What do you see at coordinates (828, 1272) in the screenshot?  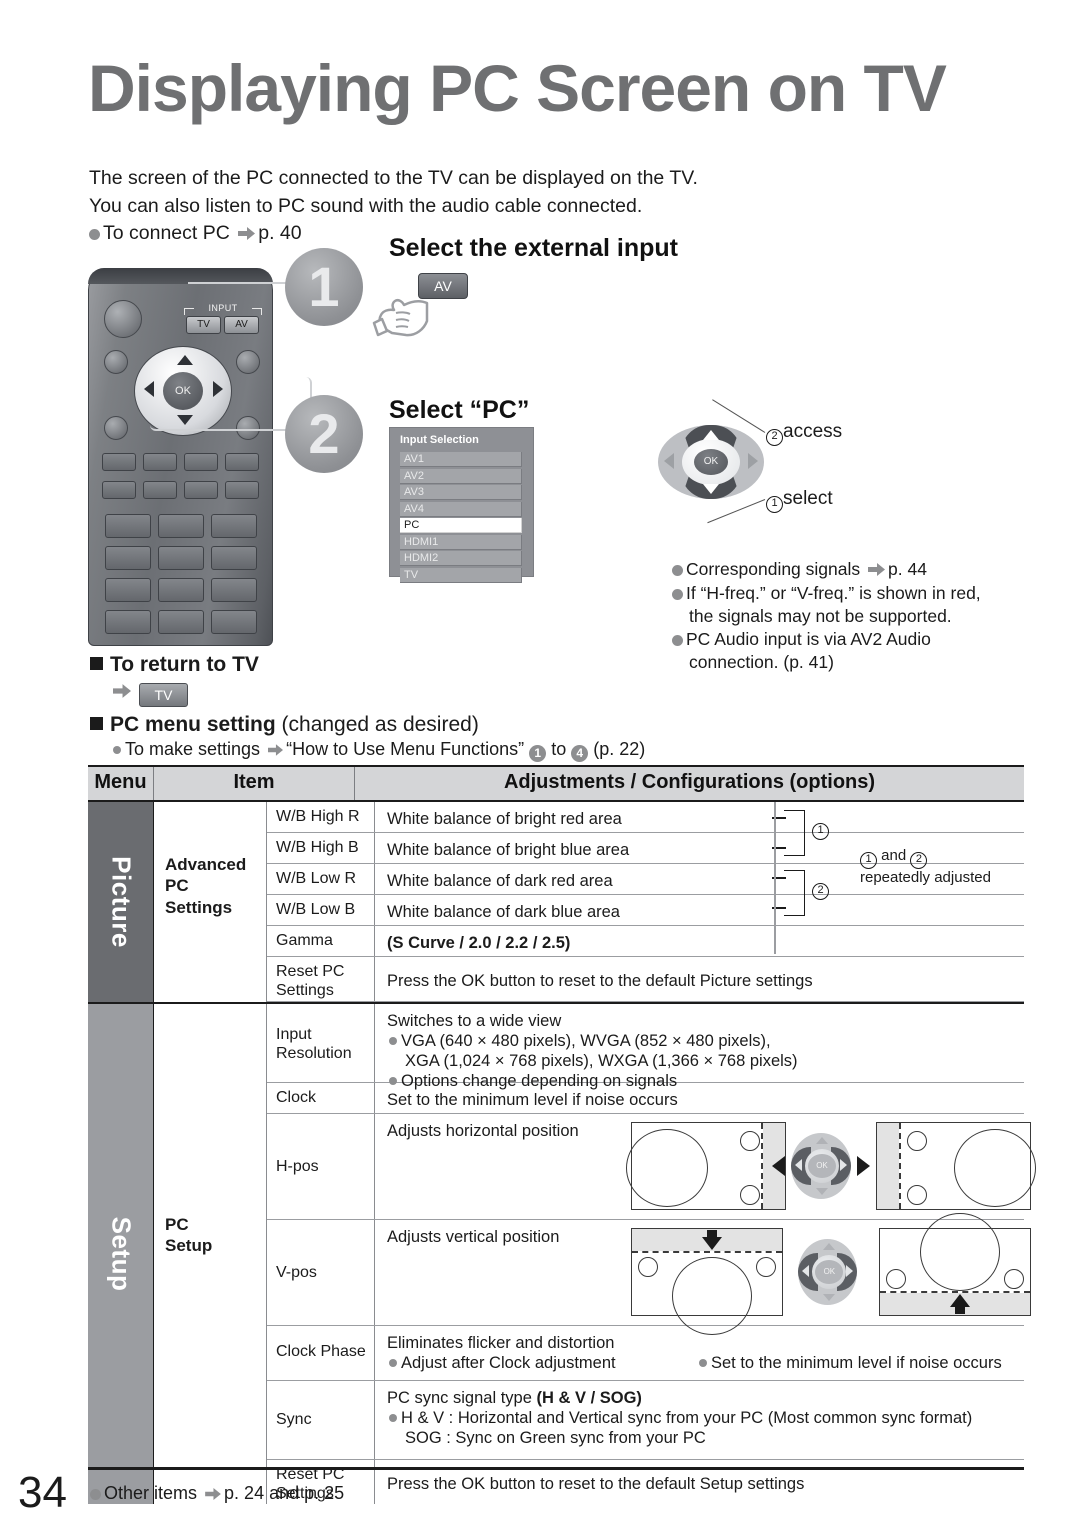 I see `dpad-vertical-diagram: OK` at bounding box center [828, 1272].